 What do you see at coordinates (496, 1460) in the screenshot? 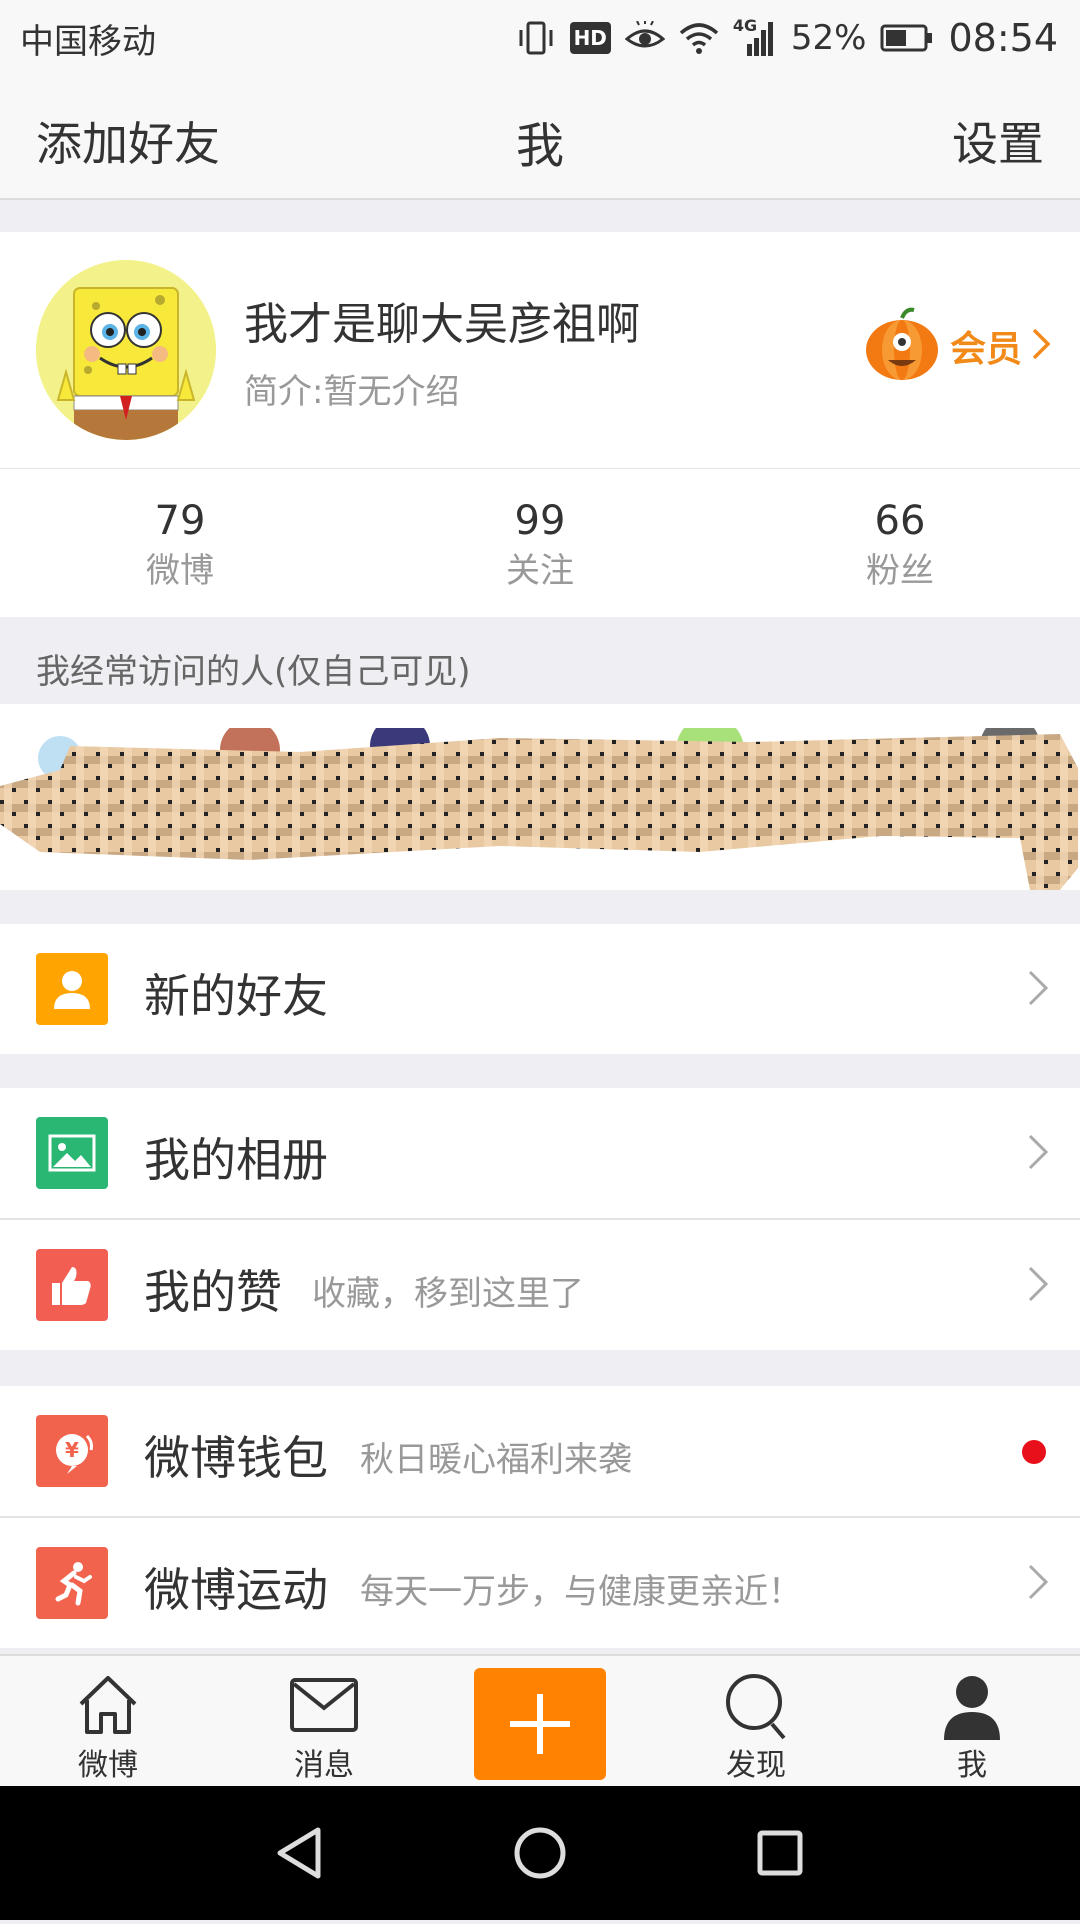
I see `row-subtitle: 秋日暖心福利来袭` at bounding box center [496, 1460].